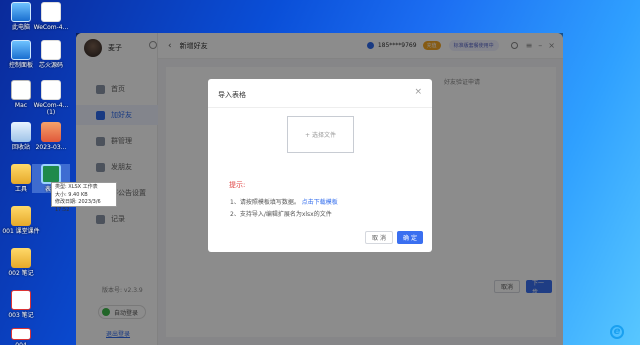 The height and width of the screenshot is (345, 640). I want to click on tips-heading: 提示:, so click(237, 185).